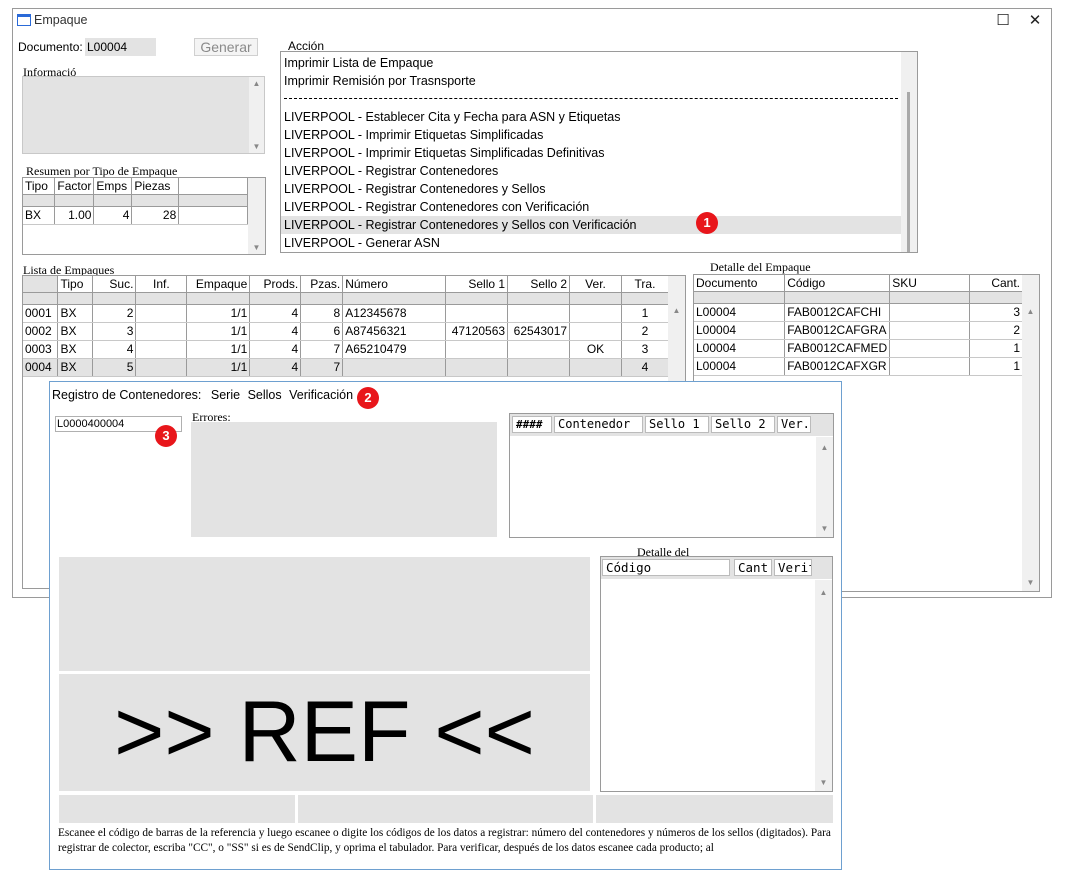  What do you see at coordinates (135, 215) in the screenshot?
I see `table-row: BX 1.00 4 28` at bounding box center [135, 215].